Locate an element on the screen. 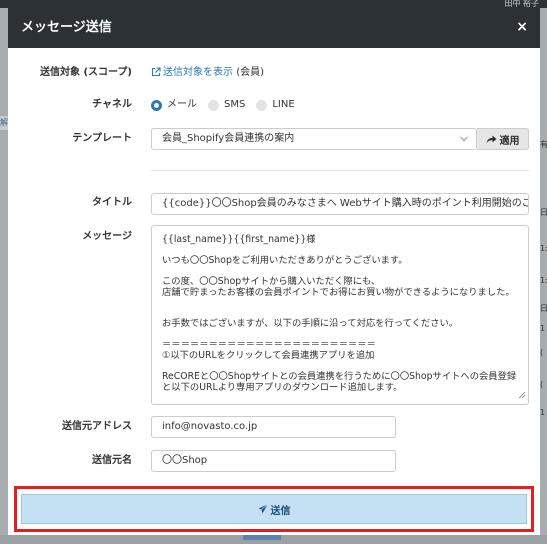 The image size is (547, 544). scope-label: 送信対象 (スコープ) is located at coordinates (85, 72).